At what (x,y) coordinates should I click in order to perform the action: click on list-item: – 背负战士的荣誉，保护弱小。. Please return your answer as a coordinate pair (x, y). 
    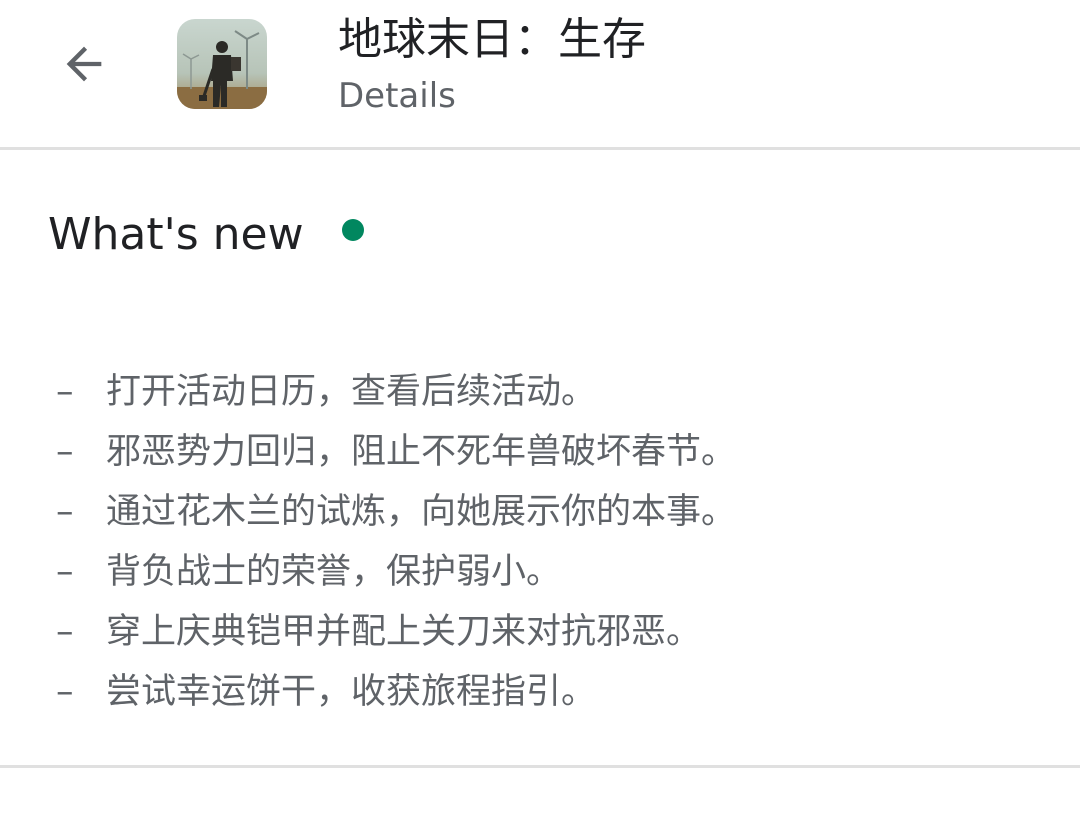
    Looking at the image, I should click on (556, 572).